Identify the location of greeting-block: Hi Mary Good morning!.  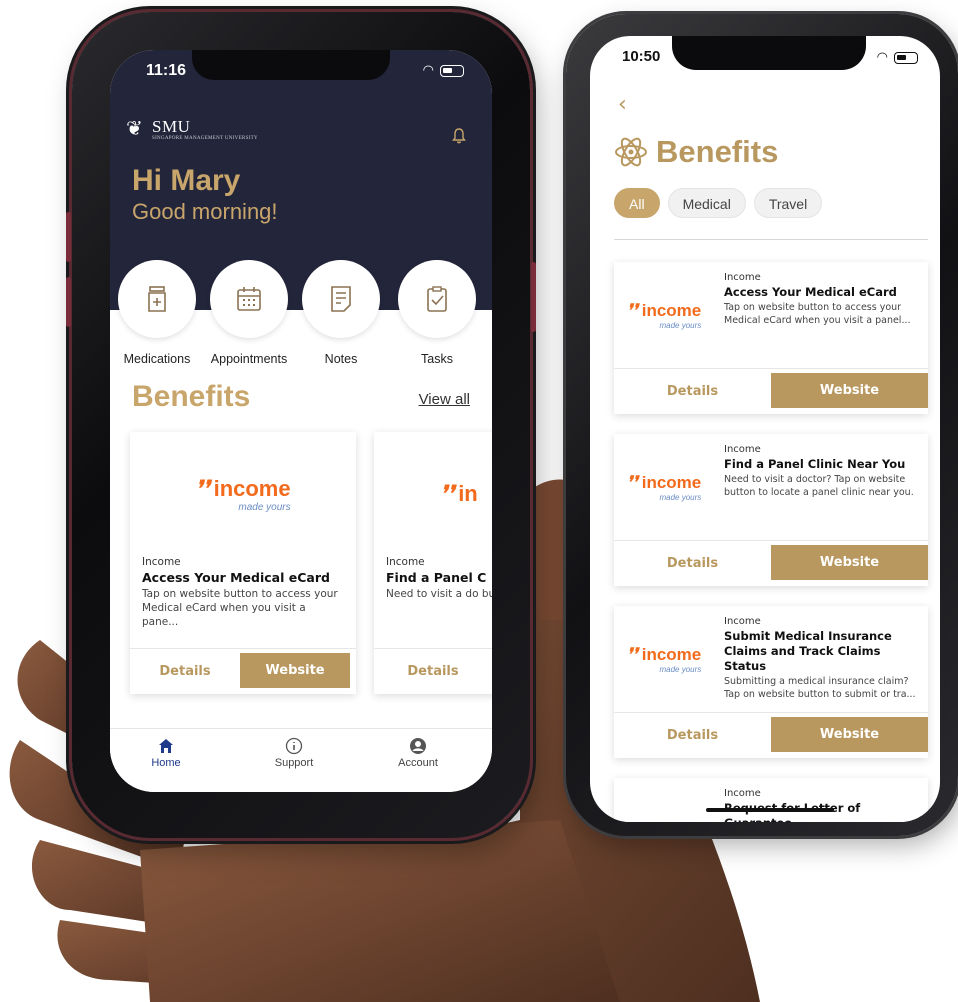
(205, 195).